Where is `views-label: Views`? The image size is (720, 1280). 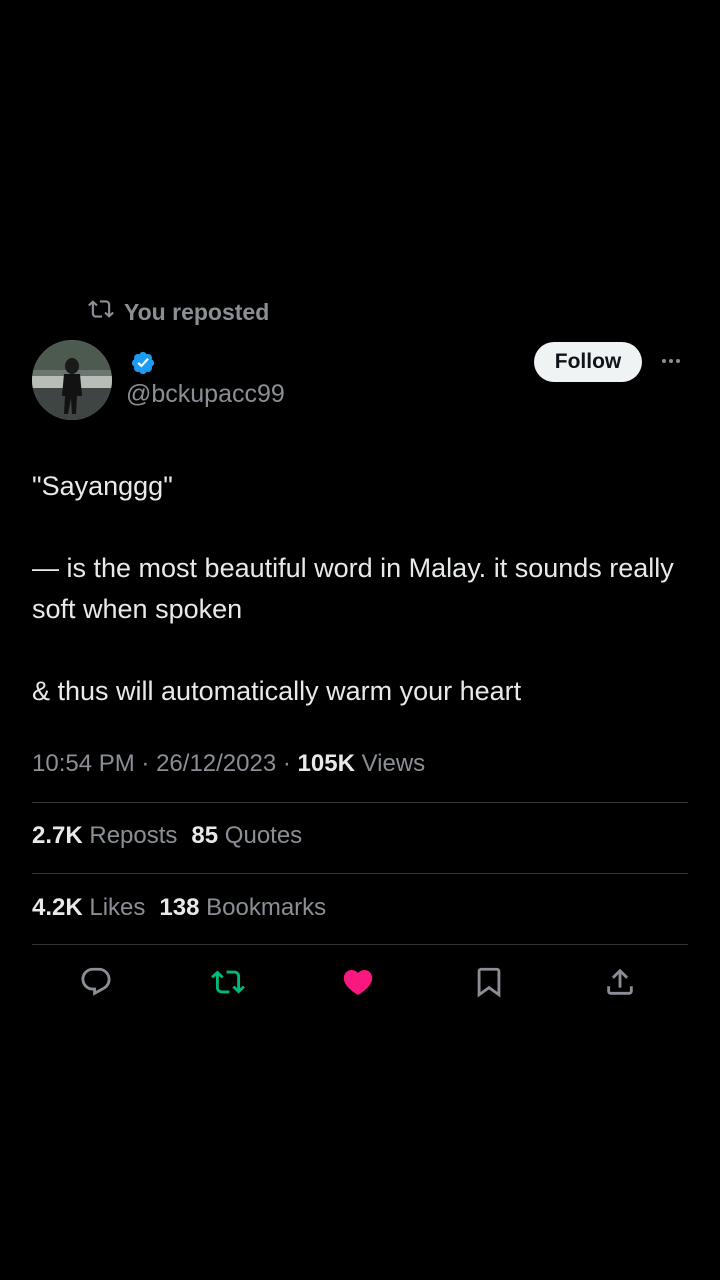
views-label: Views is located at coordinates (393, 763).